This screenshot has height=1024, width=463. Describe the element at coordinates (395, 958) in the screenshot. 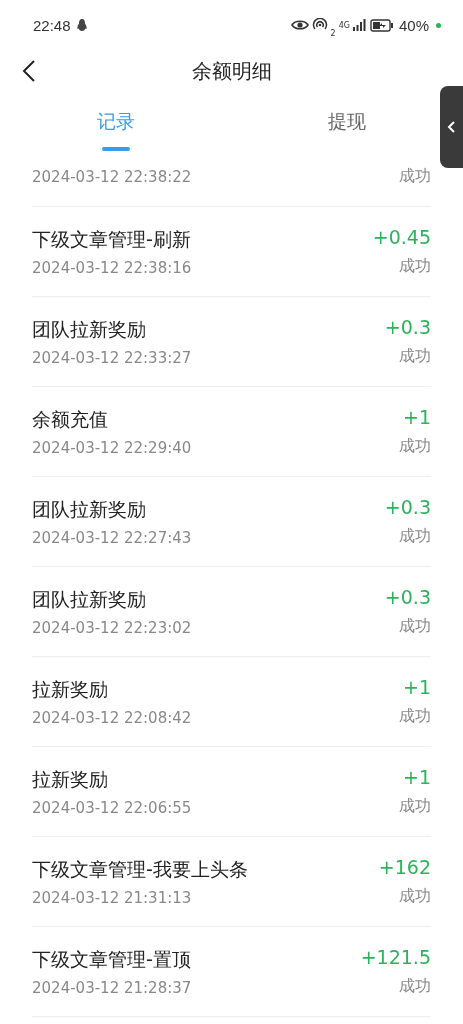

I see `record-amount: +121.5` at that location.